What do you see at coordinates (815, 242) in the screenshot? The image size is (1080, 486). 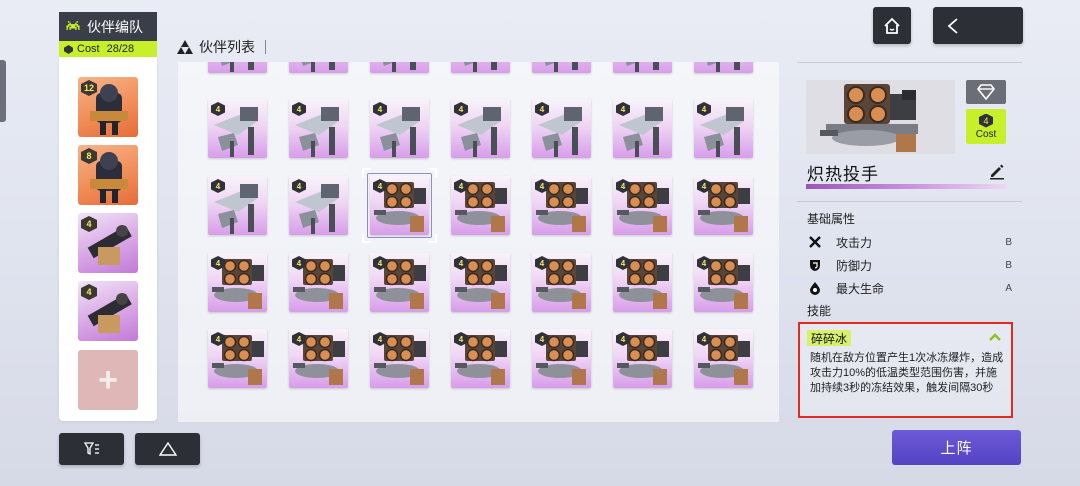 I see `sword-cross-icon` at bounding box center [815, 242].